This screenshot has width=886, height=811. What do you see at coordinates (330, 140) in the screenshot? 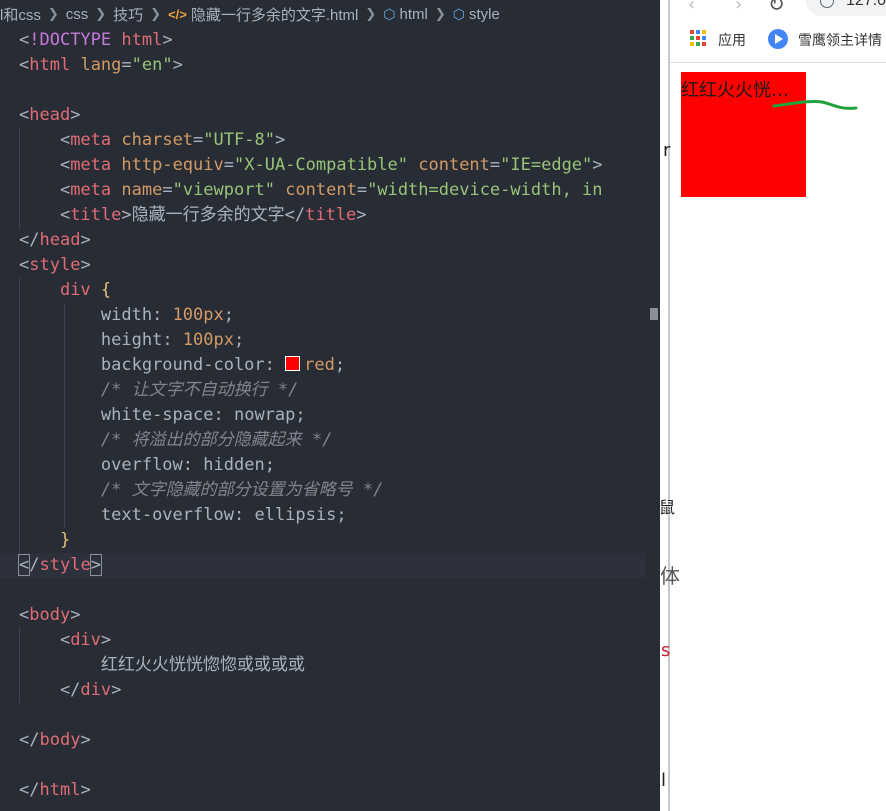
I see `code-line: <meta charset="UTF-8">` at bounding box center [330, 140].